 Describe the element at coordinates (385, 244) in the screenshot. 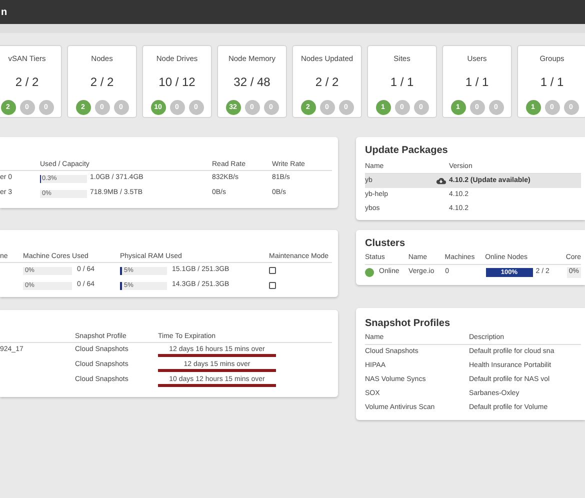

I see `card-title: Clusters` at that location.